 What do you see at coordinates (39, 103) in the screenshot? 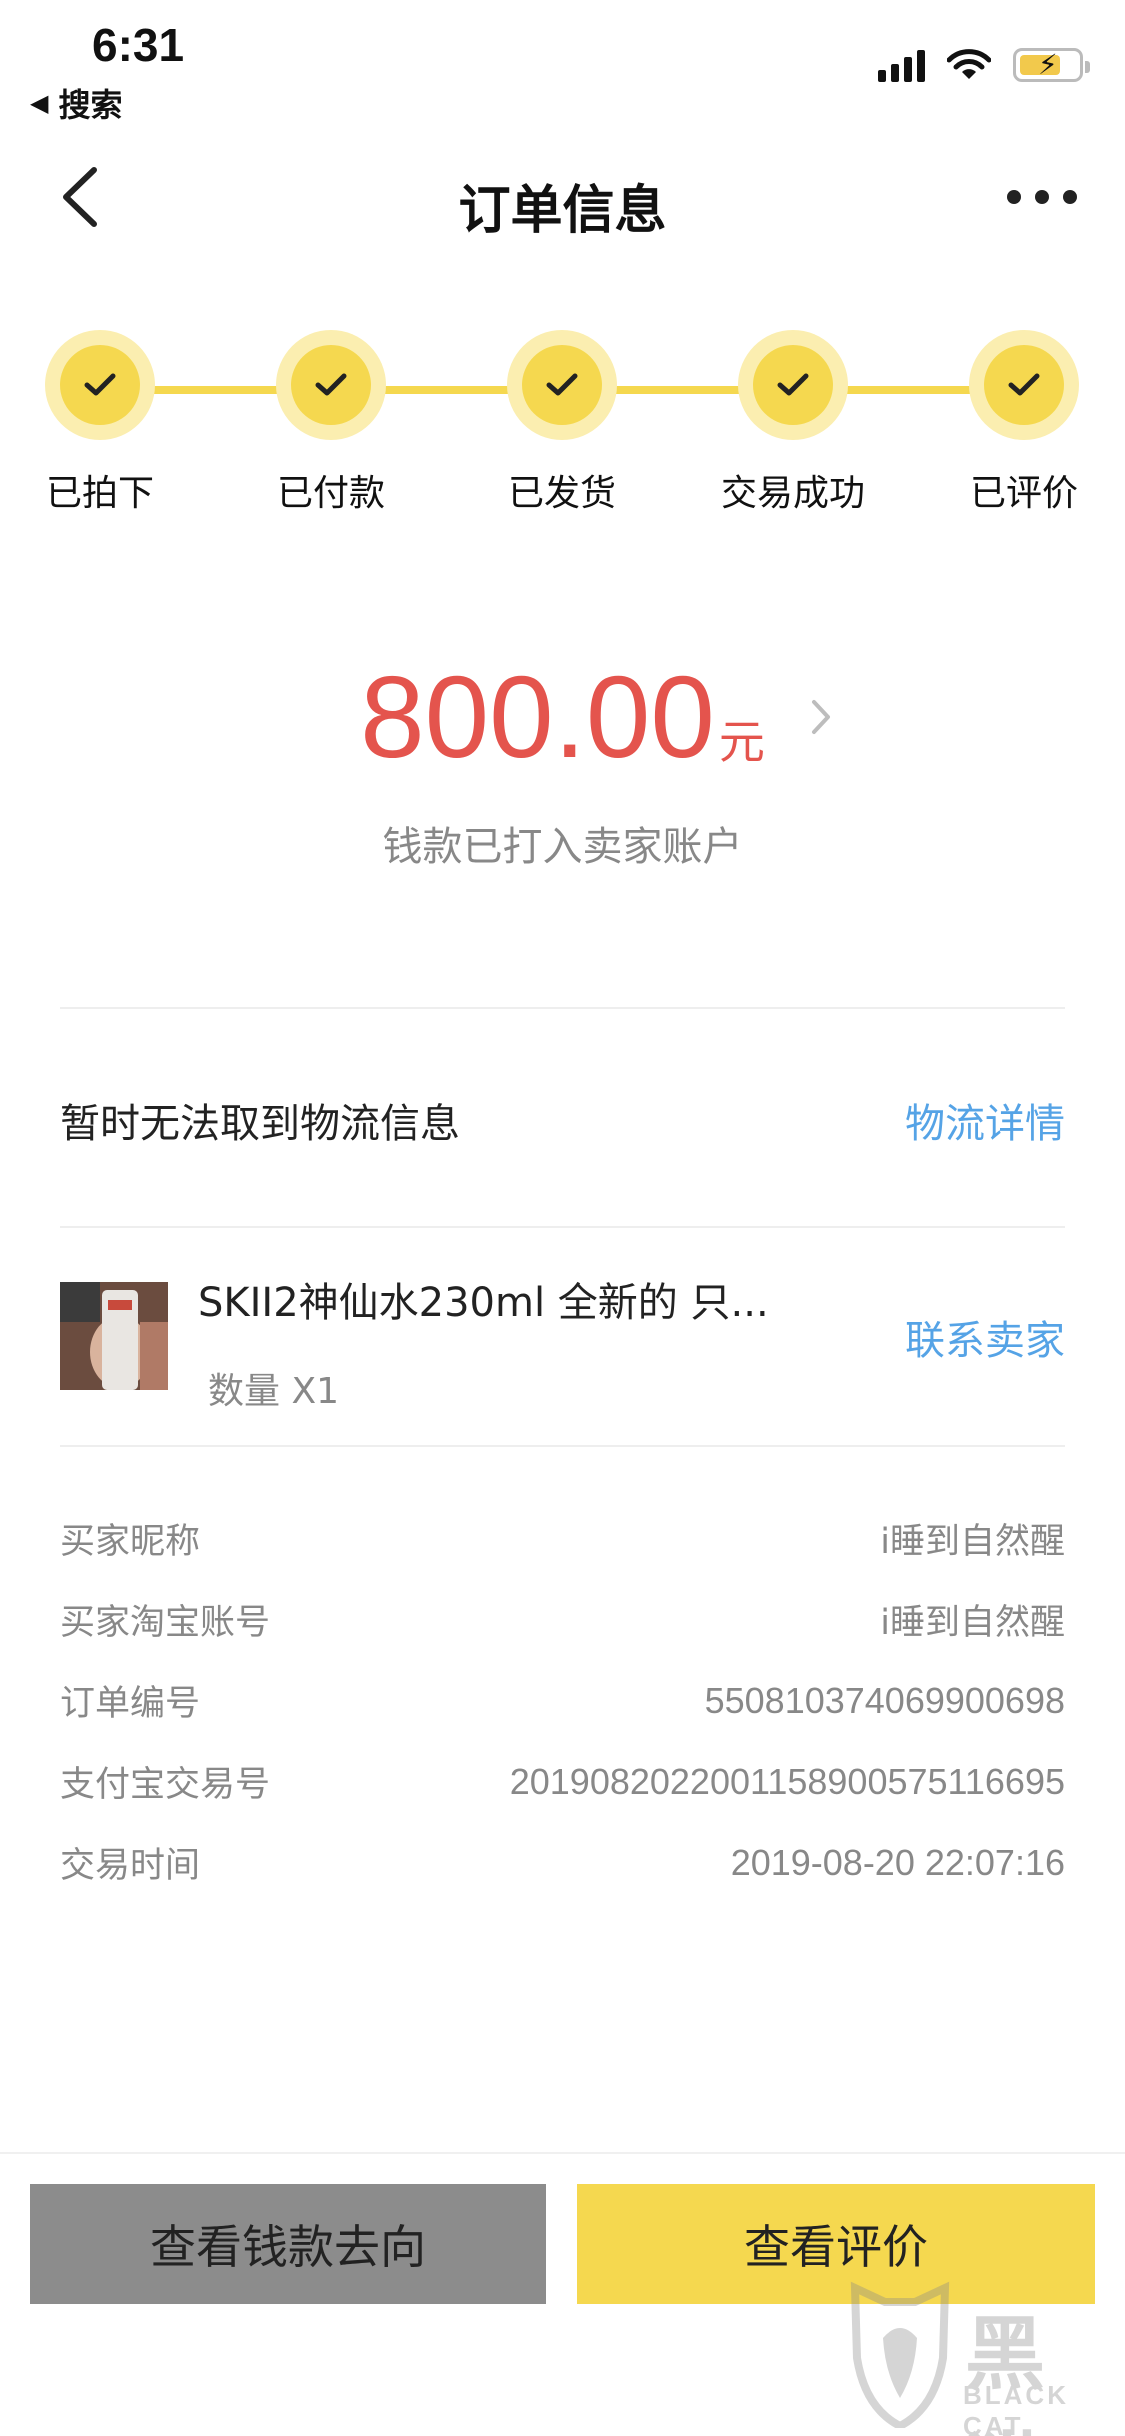
I see `back-triangle-icon: ◀` at bounding box center [39, 103].